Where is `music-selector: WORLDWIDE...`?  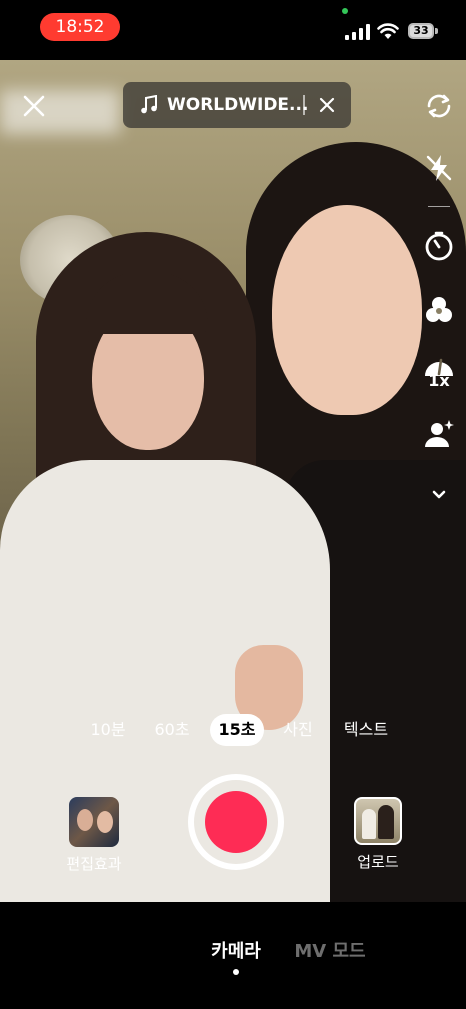
music-selector: WORLDWIDE... is located at coordinates (237, 105).